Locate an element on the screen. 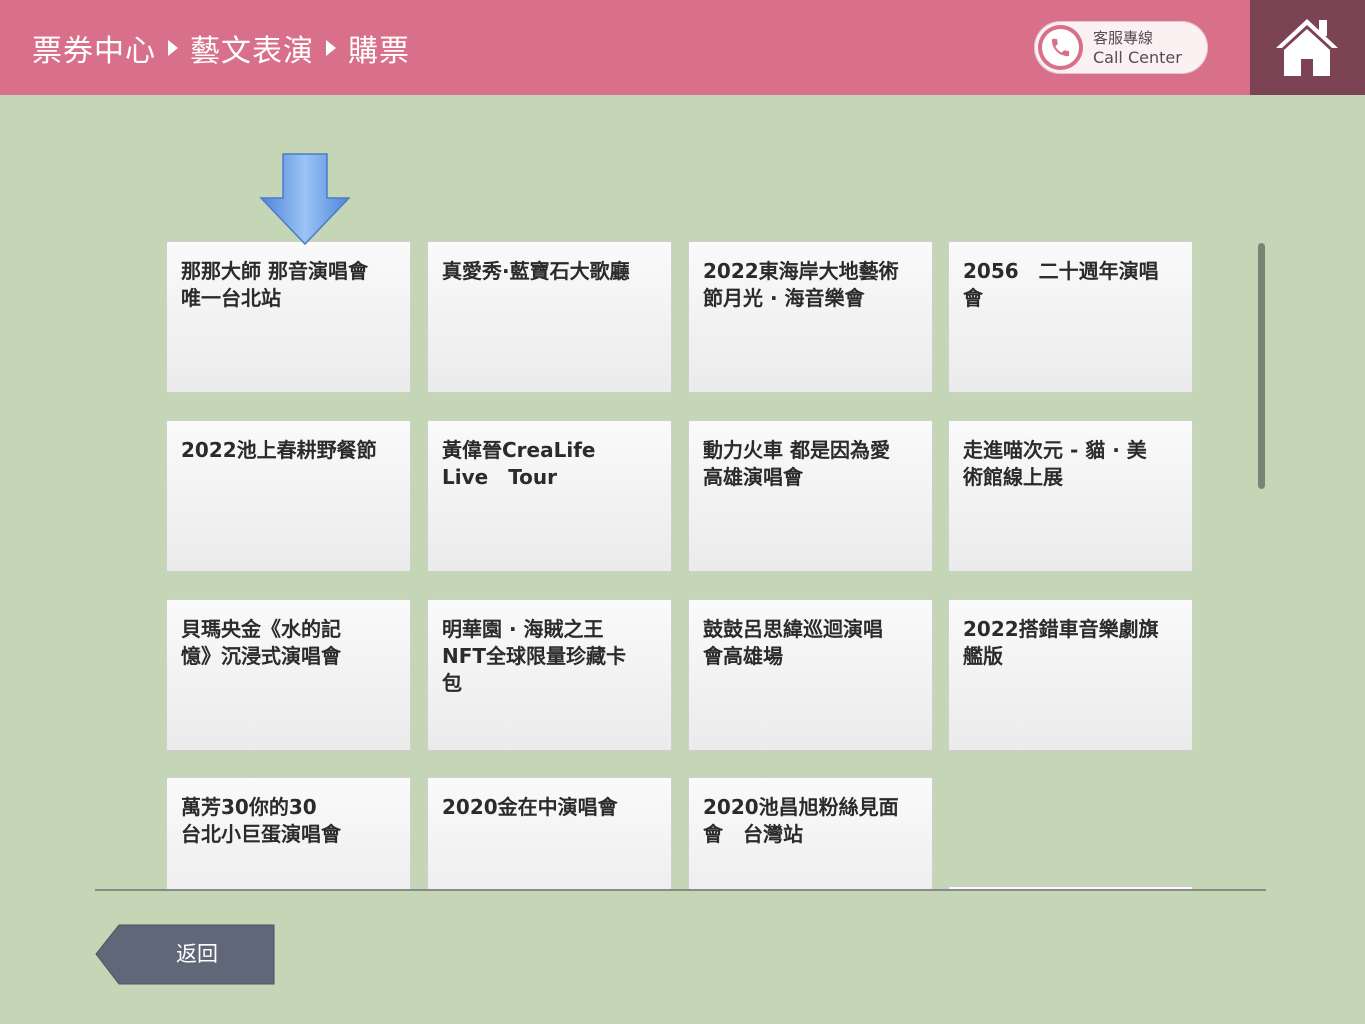 Image resolution: width=1365 pixels, height=1024 pixels. event-title: 動力火車 都是因為愛 高雄演唱會 is located at coordinates (796, 463).